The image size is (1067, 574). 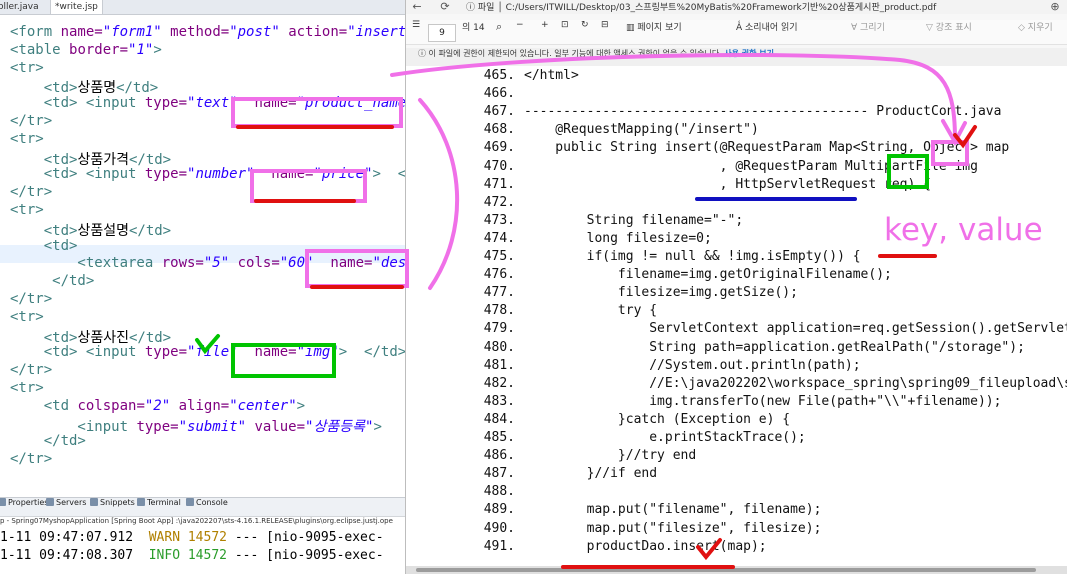 What do you see at coordinates (499, 383) in the screenshot?
I see `line-number: 482.` at bounding box center [499, 383].